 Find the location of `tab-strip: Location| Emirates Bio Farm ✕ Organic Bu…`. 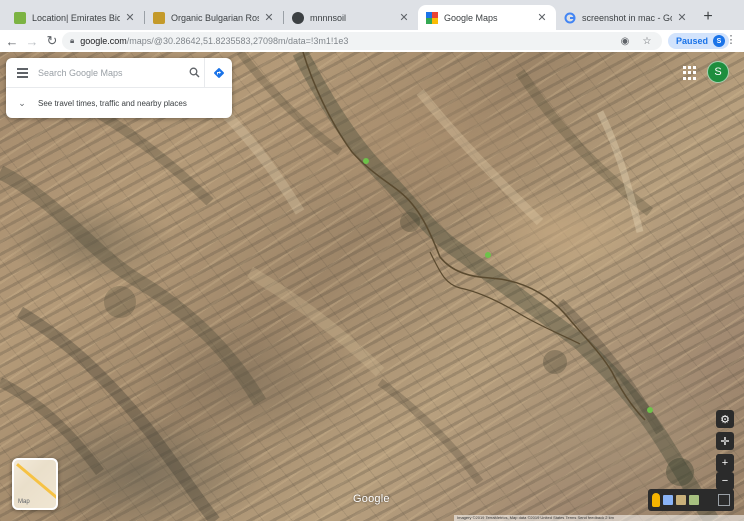

tab-strip: Location| Emirates Bio Farm ✕ Organic Bu… is located at coordinates (372, 15).